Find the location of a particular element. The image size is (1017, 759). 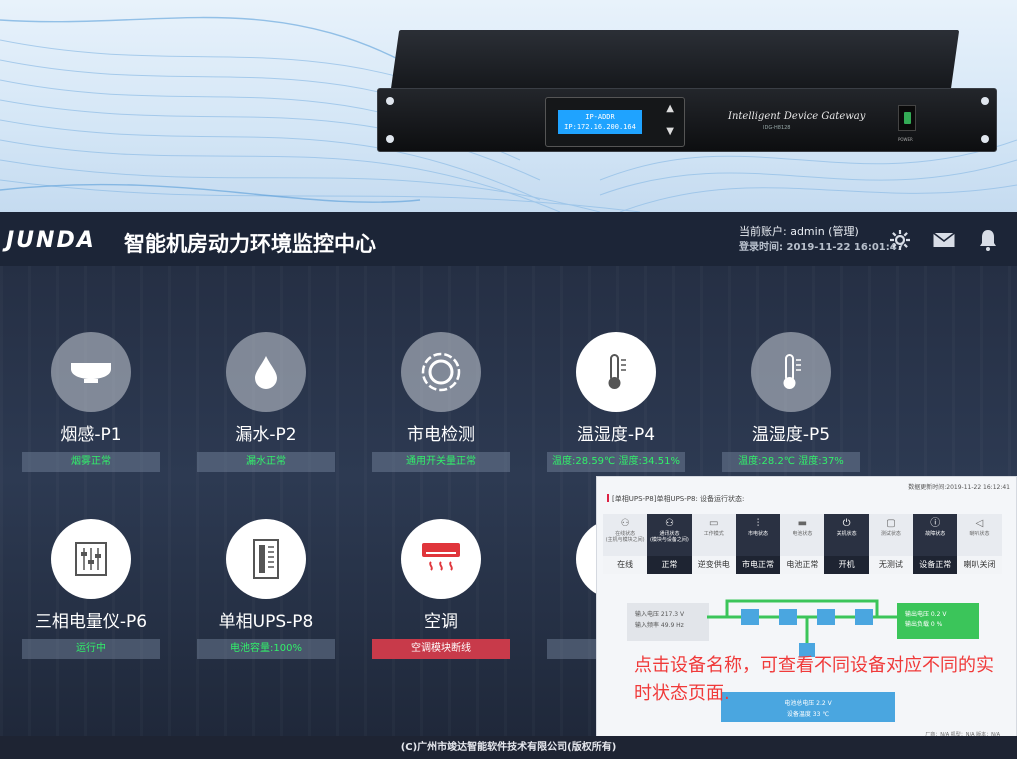

lcd-display: IP-ADDR IP:172.16.200.164 is located at coordinates (600, 122).